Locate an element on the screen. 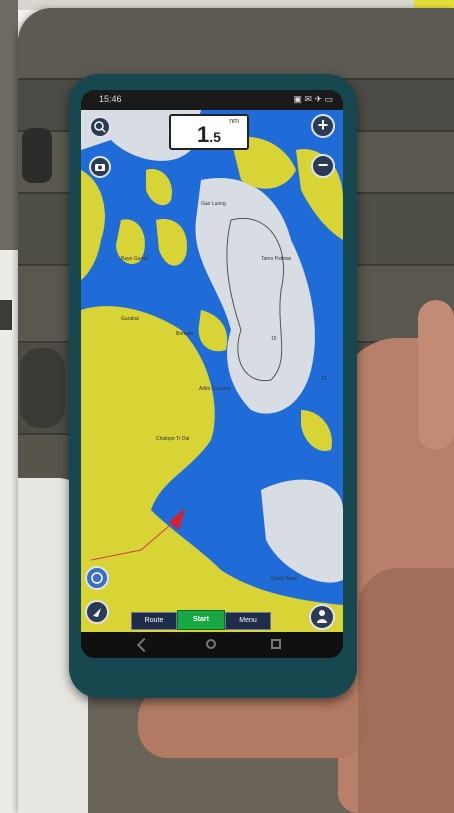 Image resolution: width=454 pixels, height=813 pixels. background-object is located at coordinates (37, 155).